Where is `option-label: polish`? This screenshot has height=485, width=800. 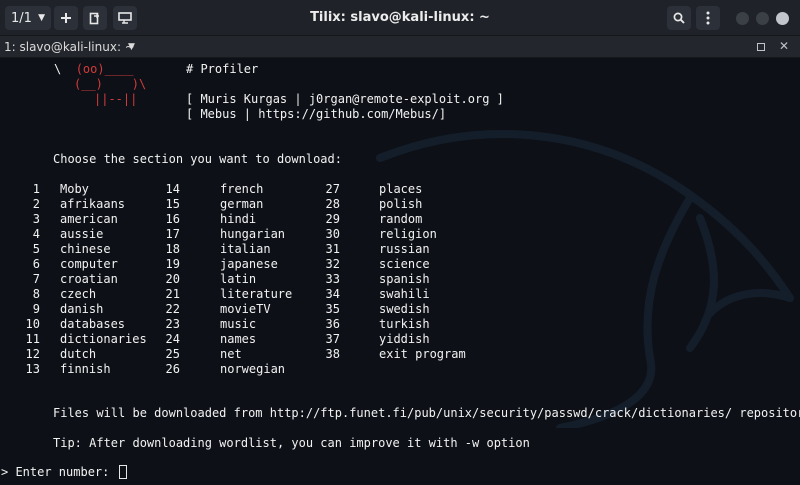 option-label: polish is located at coordinates (401, 204).